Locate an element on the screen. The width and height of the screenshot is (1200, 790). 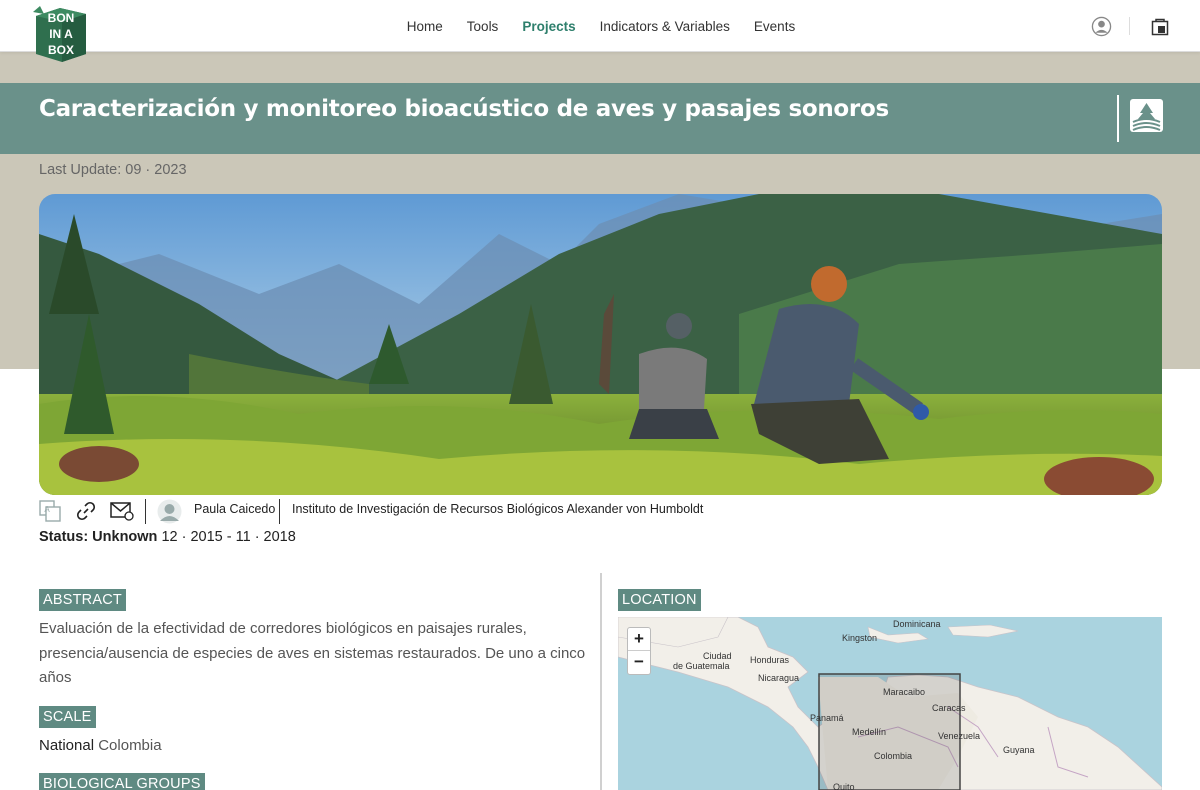
map-label-guatemala: de Guatemala is located at coordinates (701, 666).